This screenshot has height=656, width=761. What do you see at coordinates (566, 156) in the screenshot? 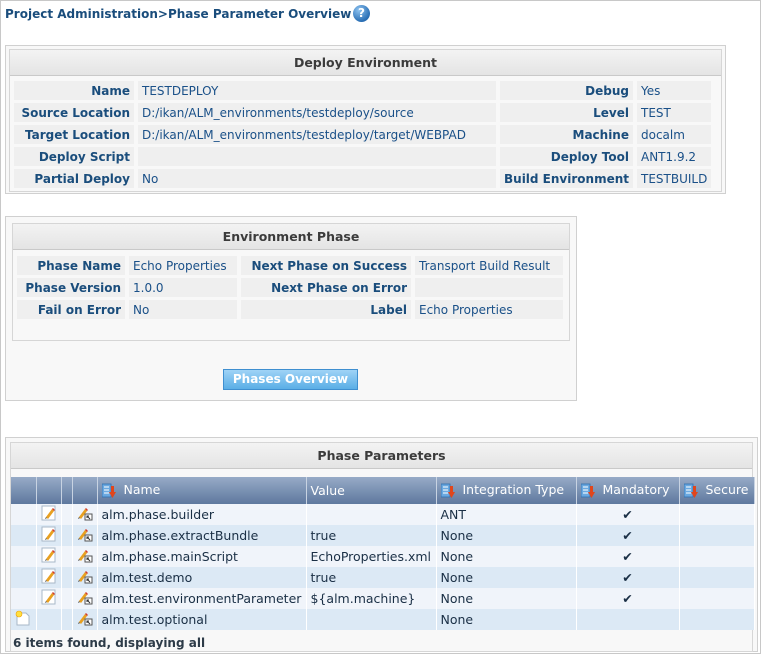
I see `deploy-tool-label: Deploy Tool` at bounding box center [566, 156].